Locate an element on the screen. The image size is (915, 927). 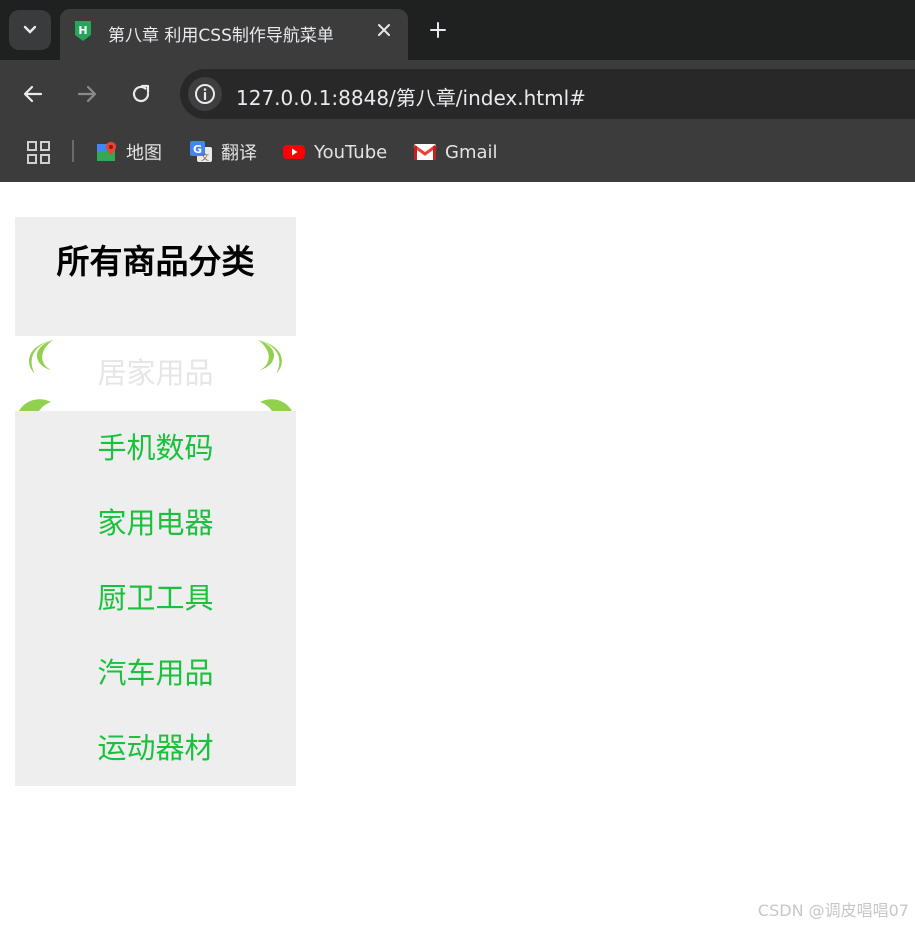
category-list: 居家用品 手机数码 家用电器 厨卫工具 汽车用品 运动器材 is located at coordinates (155, 561).